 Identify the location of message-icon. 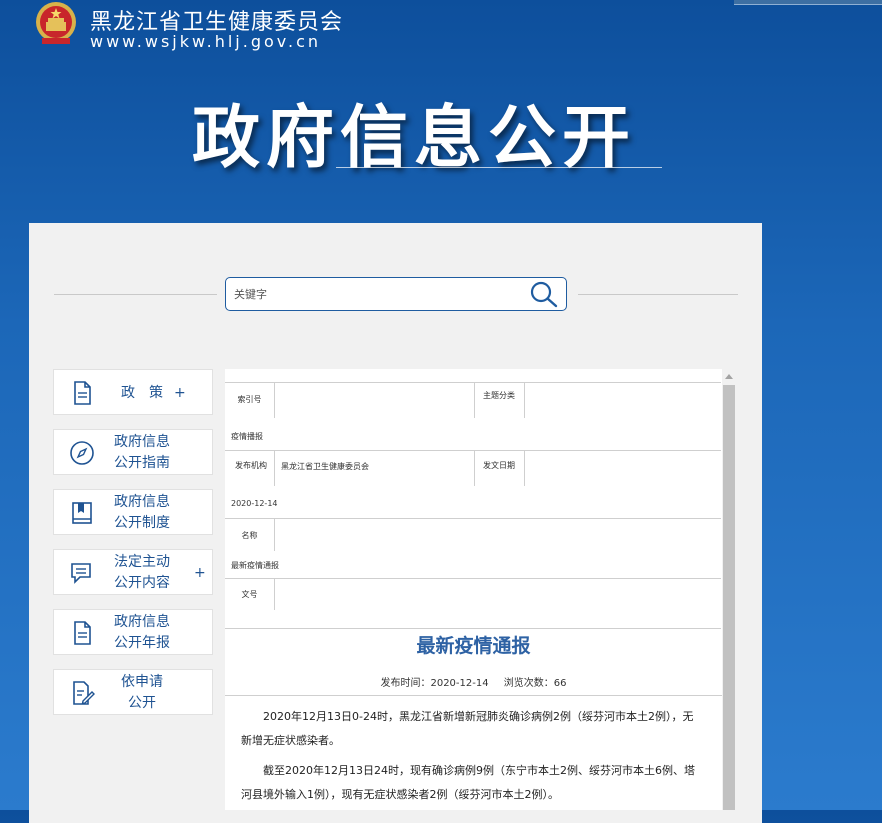
(81, 573).